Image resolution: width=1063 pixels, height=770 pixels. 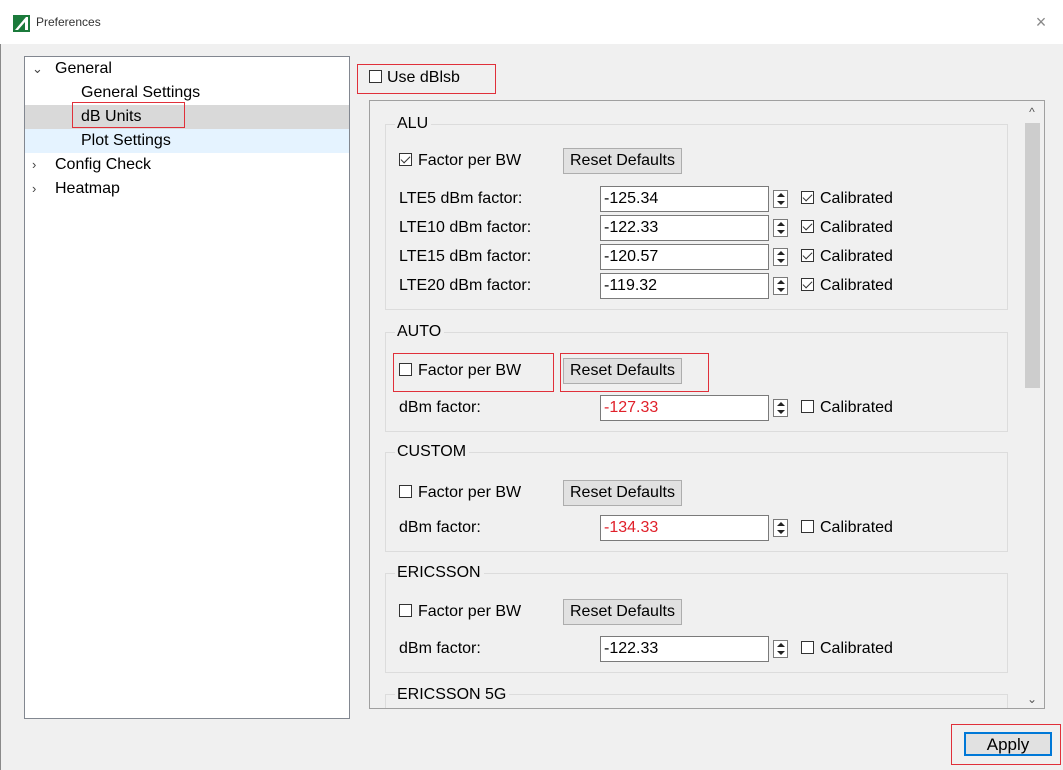 What do you see at coordinates (103, 164) in the screenshot?
I see `tree-item-label: Config Check` at bounding box center [103, 164].